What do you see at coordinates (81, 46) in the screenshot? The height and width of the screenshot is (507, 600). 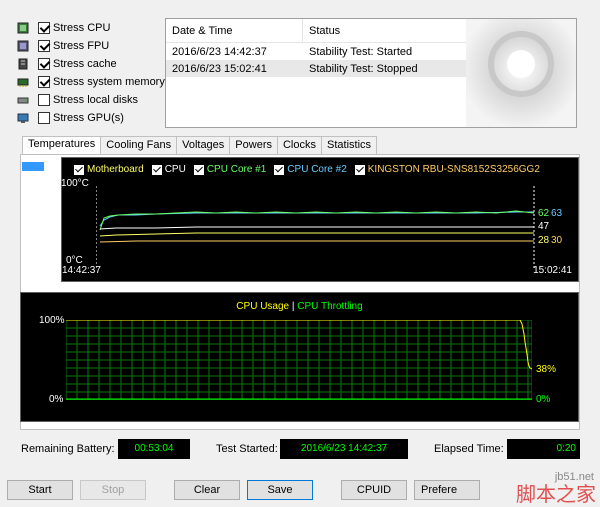 I see `stress-fpu-label: Stress FPU` at bounding box center [81, 46].